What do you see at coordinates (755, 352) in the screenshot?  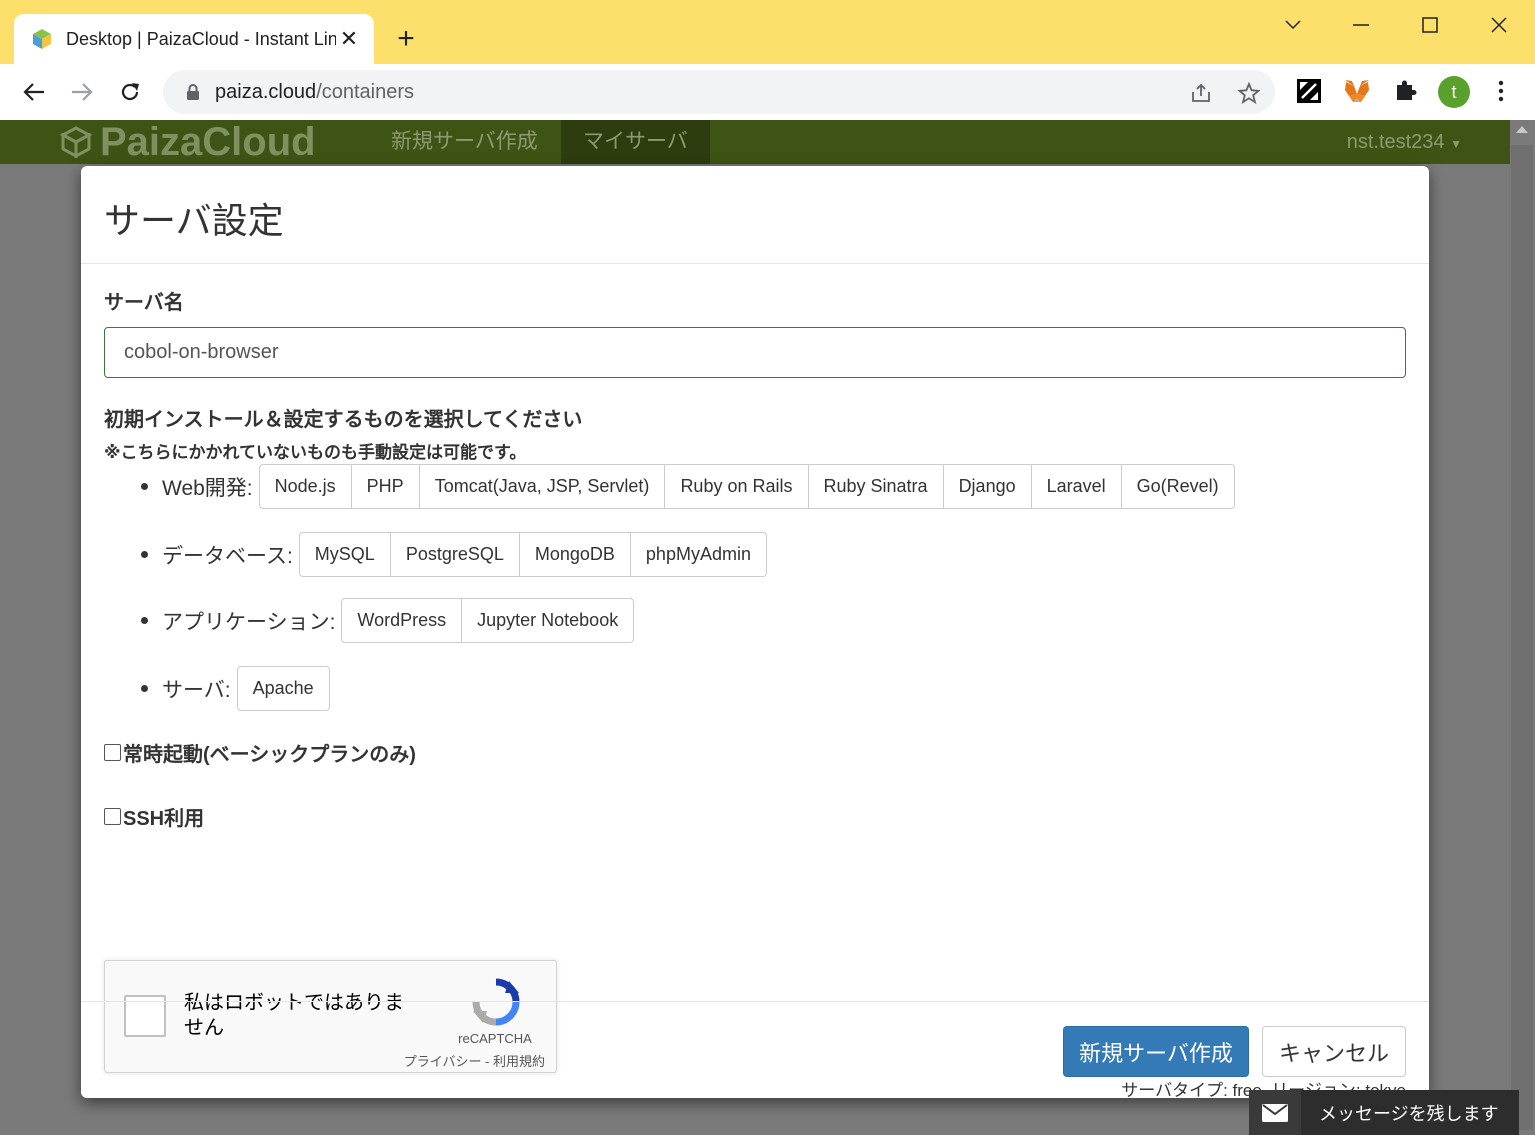 I see `server-name-input: cobol-on-browser` at bounding box center [755, 352].